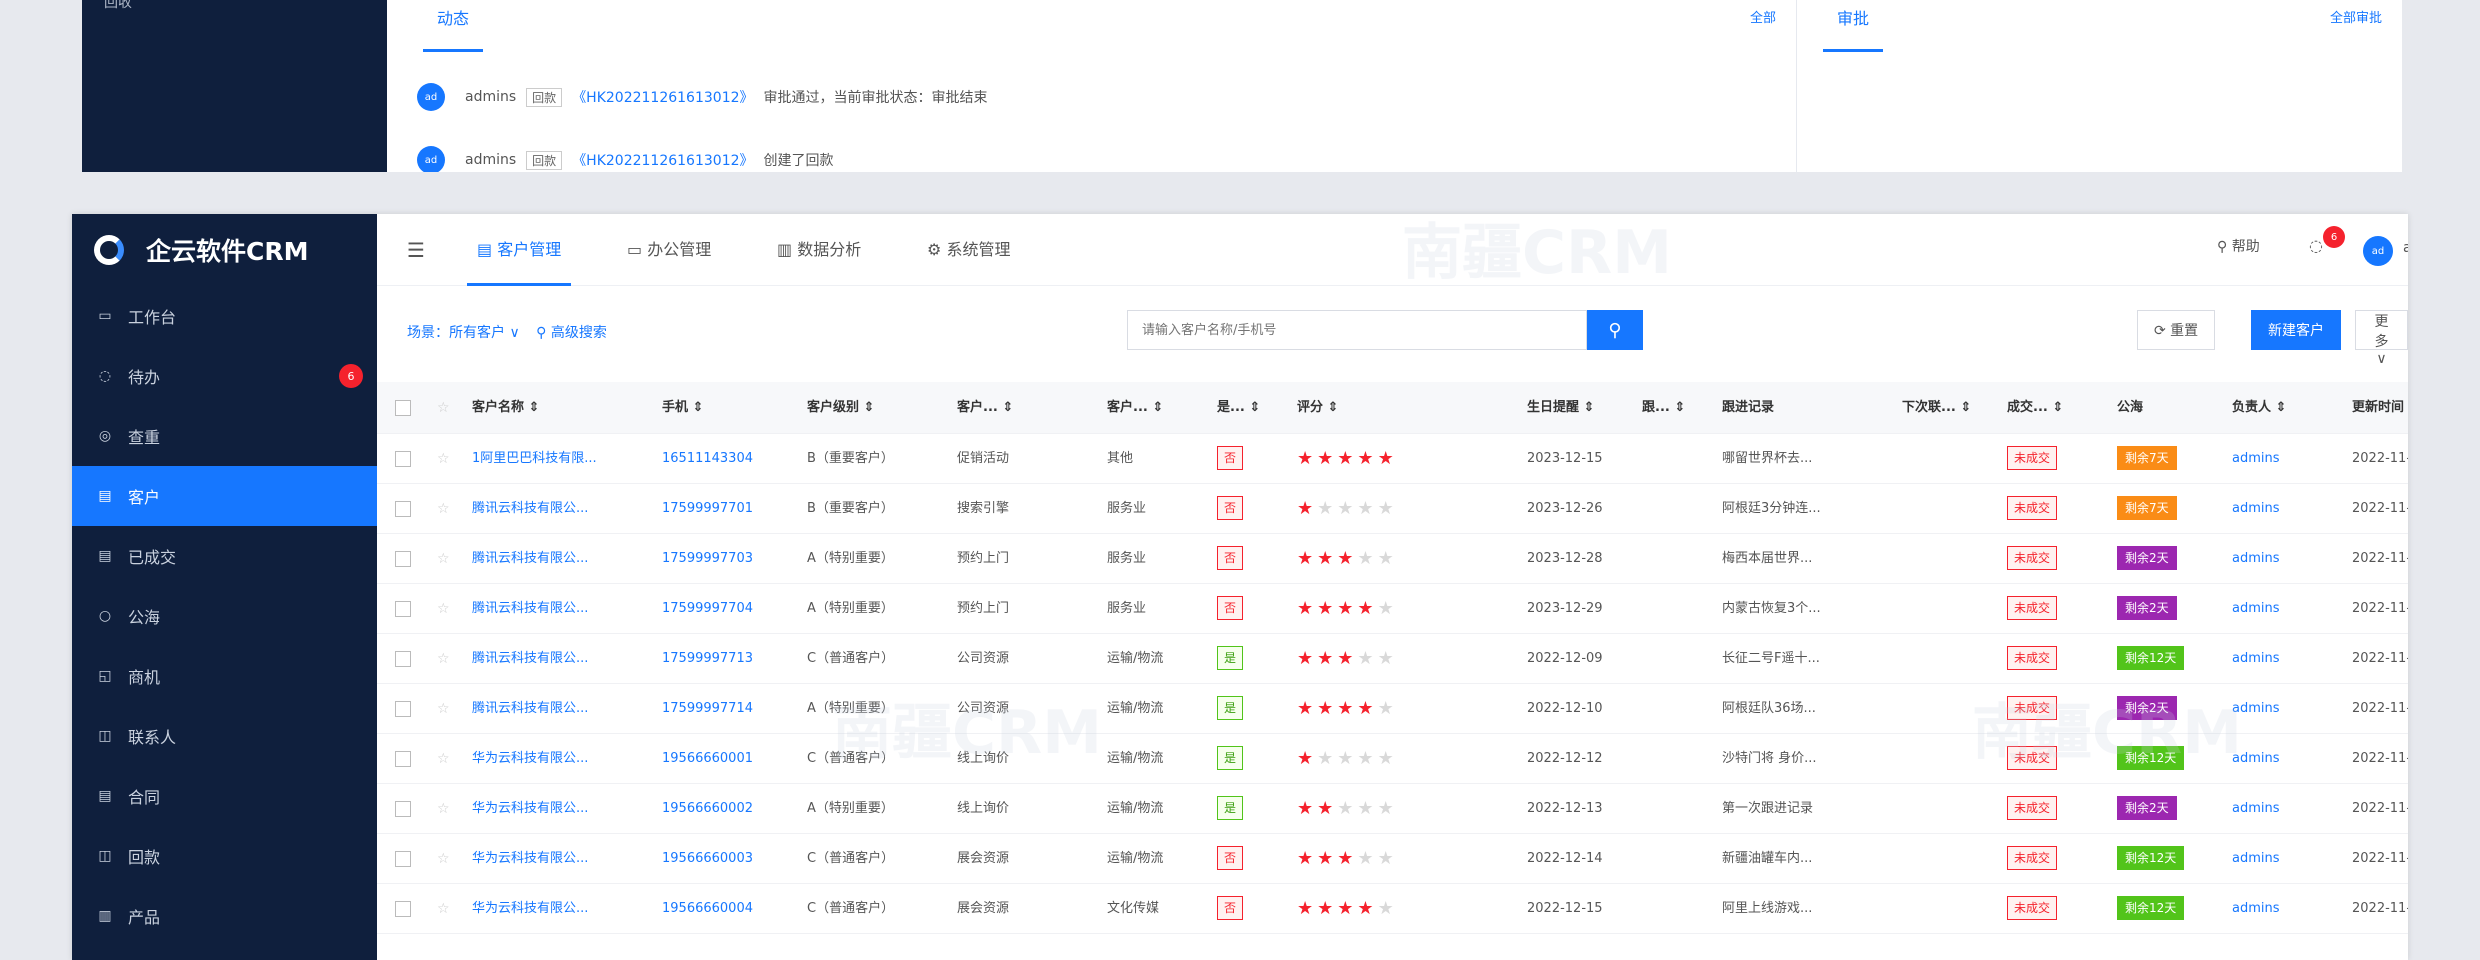 The width and height of the screenshot is (2480, 960). I want to click on tab-approval: 审批, so click(1853, 26).